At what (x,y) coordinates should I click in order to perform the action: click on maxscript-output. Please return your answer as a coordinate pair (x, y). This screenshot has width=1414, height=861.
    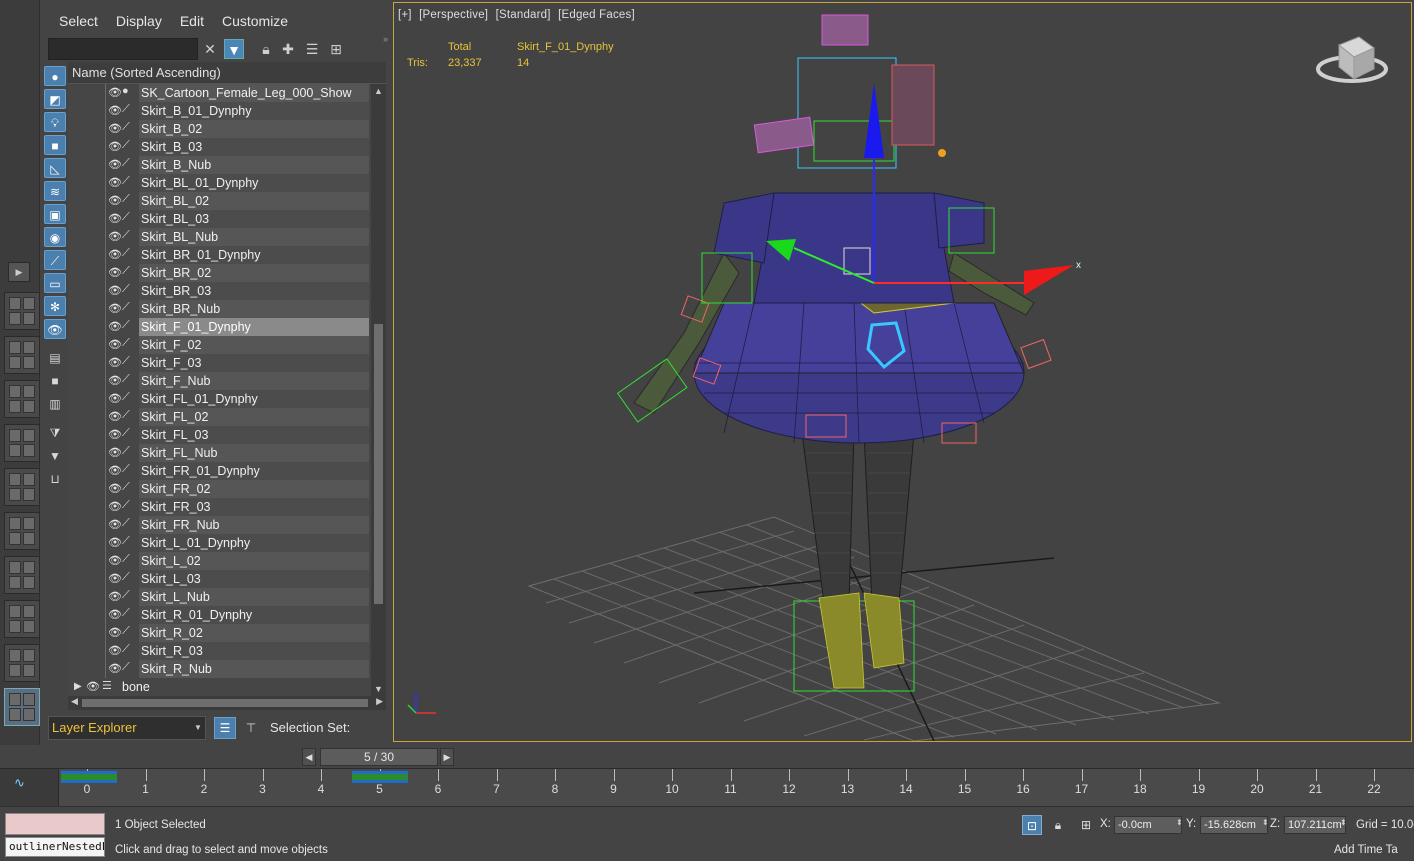
    Looking at the image, I should click on (55, 824).